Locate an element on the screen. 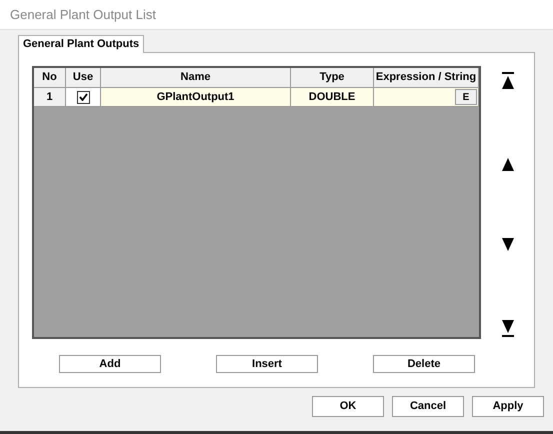  column-header: Use is located at coordinates (83, 77).